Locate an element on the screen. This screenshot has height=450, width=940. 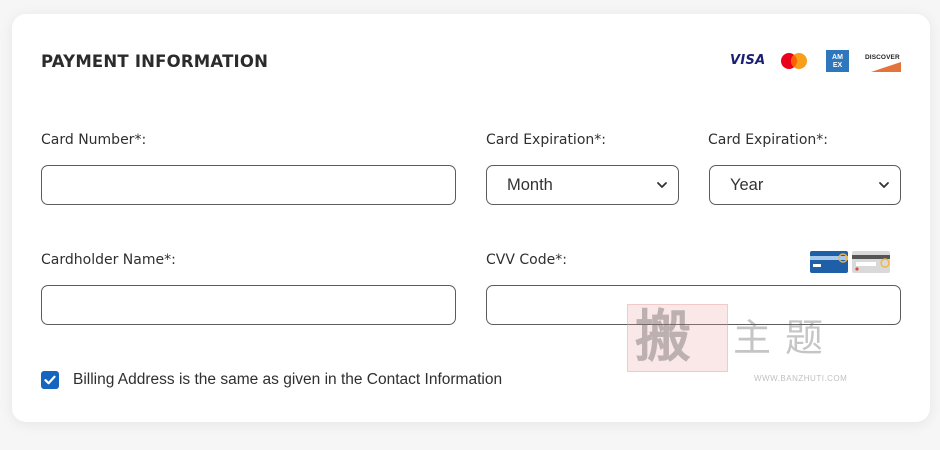
watermark-url: WWW.BANZHUTI.COM is located at coordinates (801, 378).